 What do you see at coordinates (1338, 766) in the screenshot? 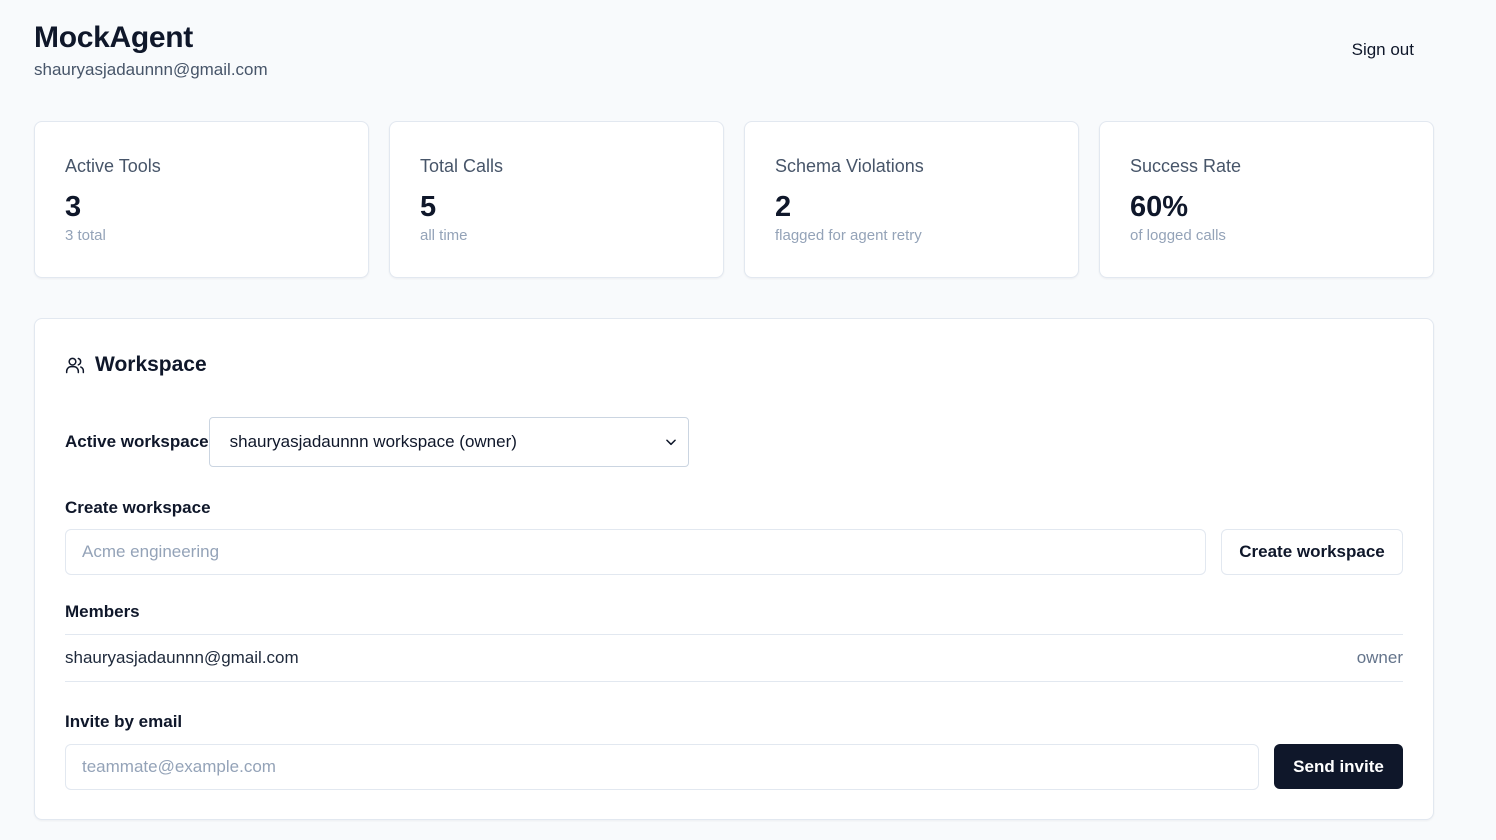
I see `send-invite-button: Send invite` at bounding box center [1338, 766].